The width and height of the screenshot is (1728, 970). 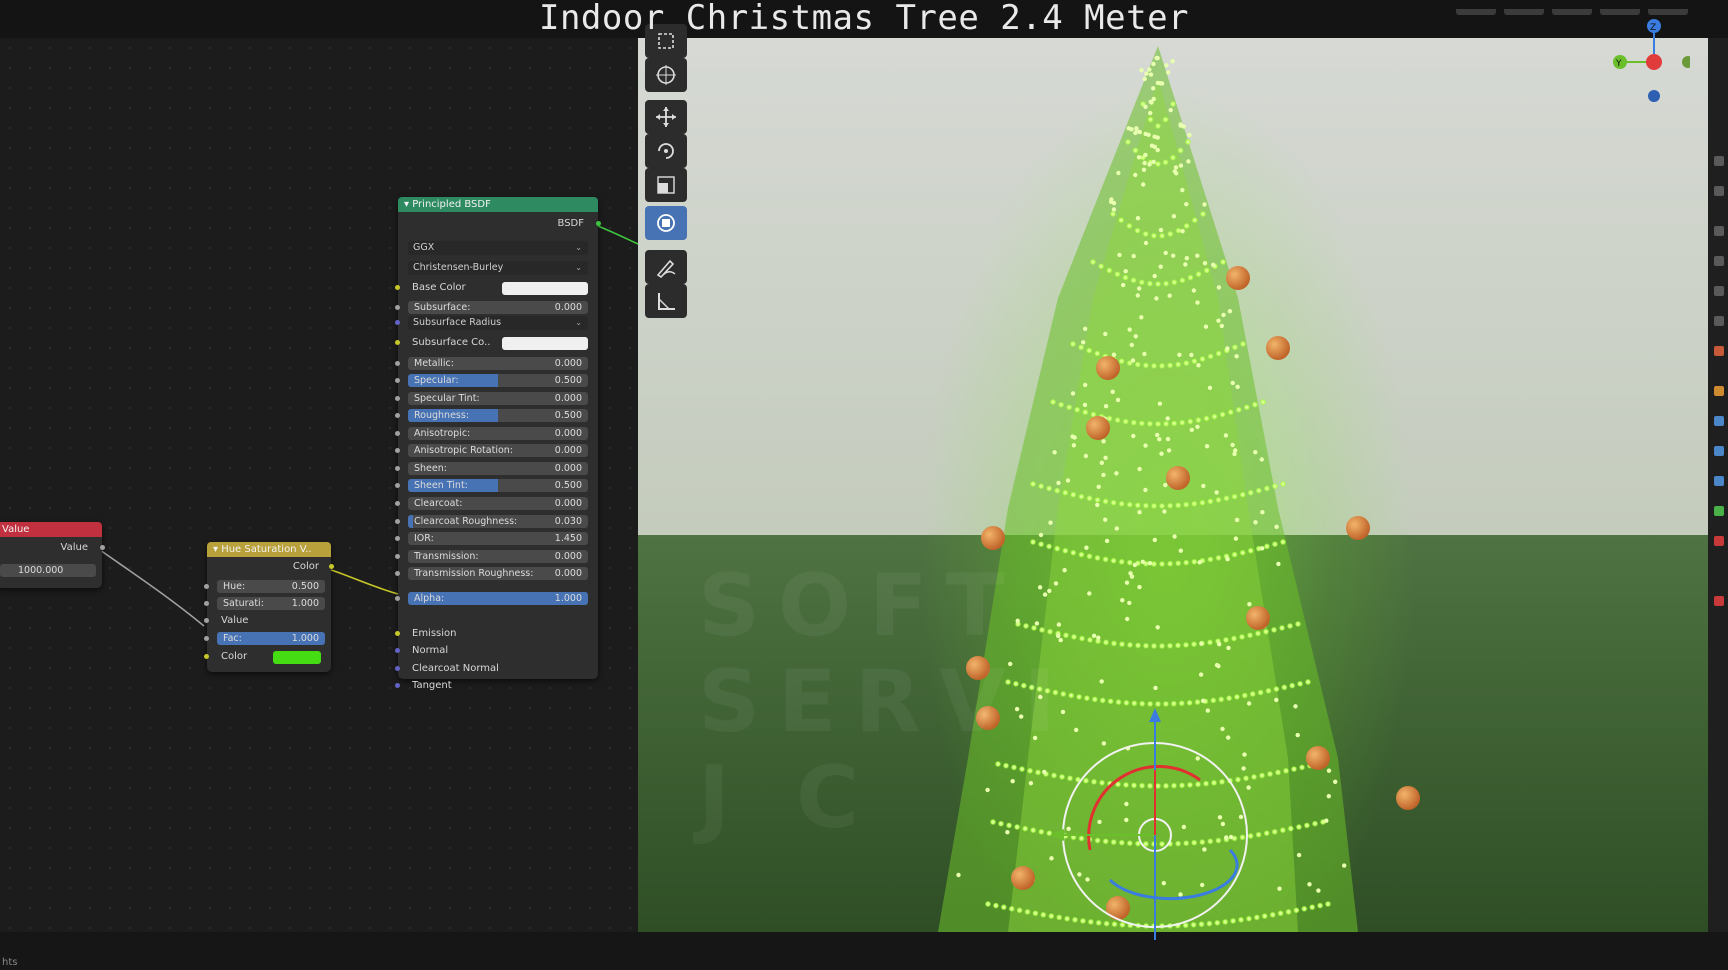 What do you see at coordinates (666, 223) in the screenshot?
I see `transform-tool-button` at bounding box center [666, 223].